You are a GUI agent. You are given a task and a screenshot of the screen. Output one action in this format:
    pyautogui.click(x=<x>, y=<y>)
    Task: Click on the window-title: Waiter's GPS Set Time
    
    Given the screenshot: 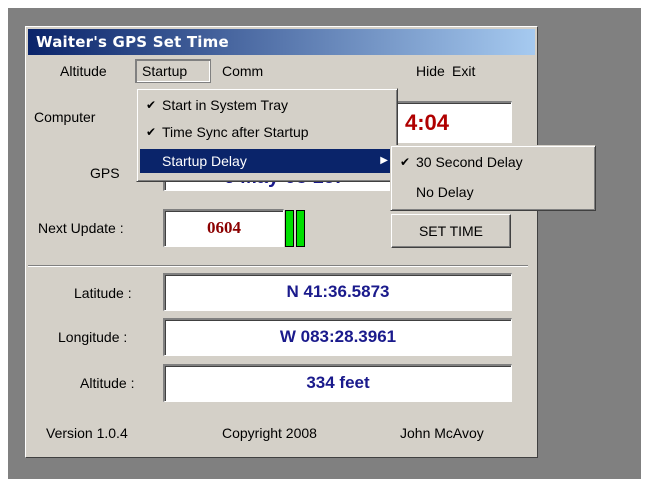 What is the action you would take?
    pyautogui.click(x=132, y=42)
    